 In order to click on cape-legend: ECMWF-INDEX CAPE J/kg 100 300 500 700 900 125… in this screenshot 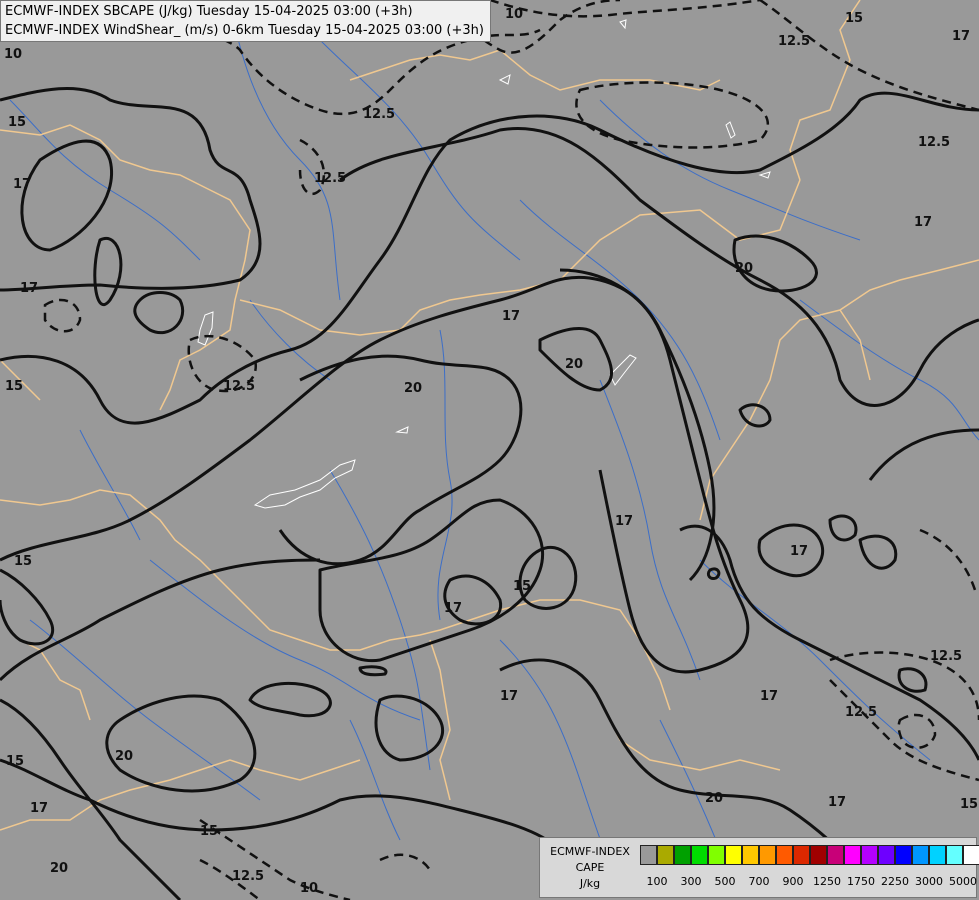, I will do `click(759, 867)`.